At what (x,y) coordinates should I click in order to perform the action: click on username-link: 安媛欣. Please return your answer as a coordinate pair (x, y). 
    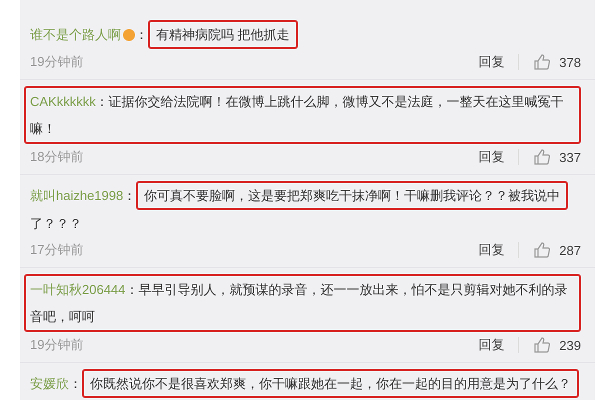
    Looking at the image, I should click on (49, 383).